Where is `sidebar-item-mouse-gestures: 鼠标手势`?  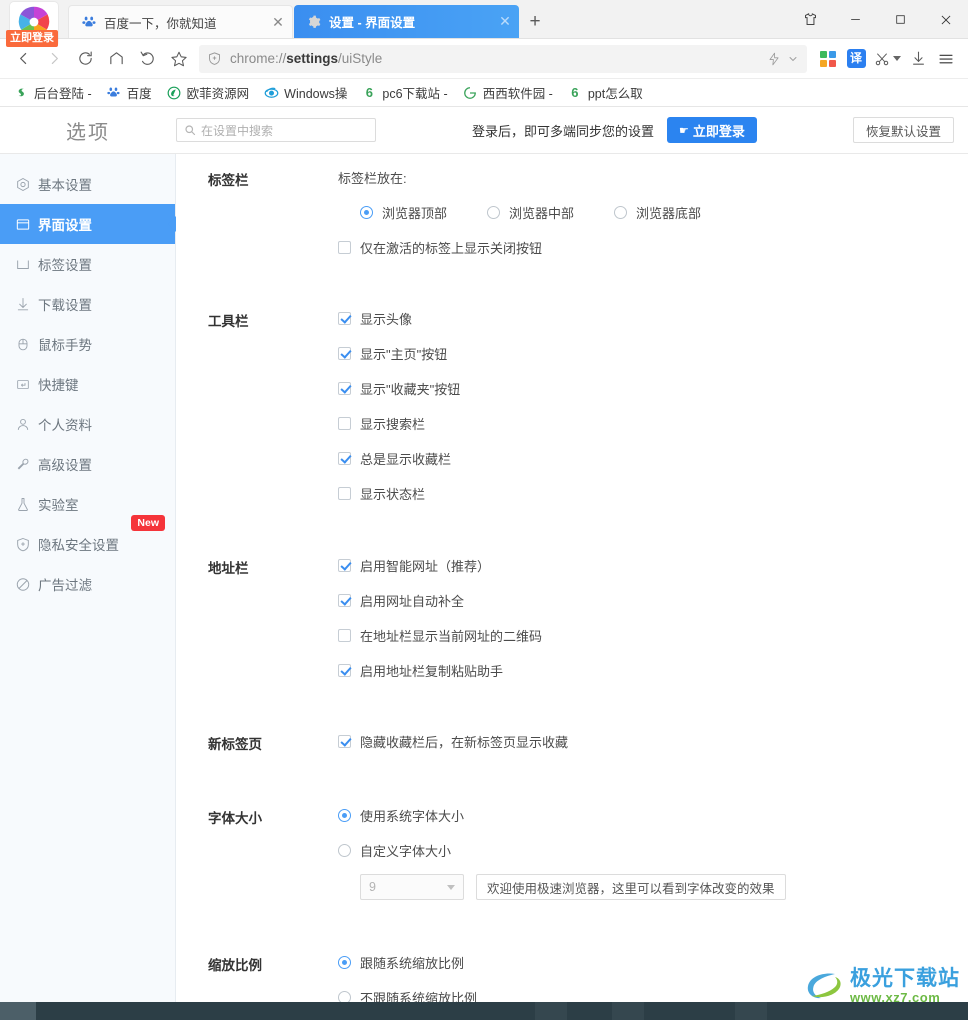 sidebar-item-mouse-gestures: 鼠标手势 is located at coordinates (87, 344).